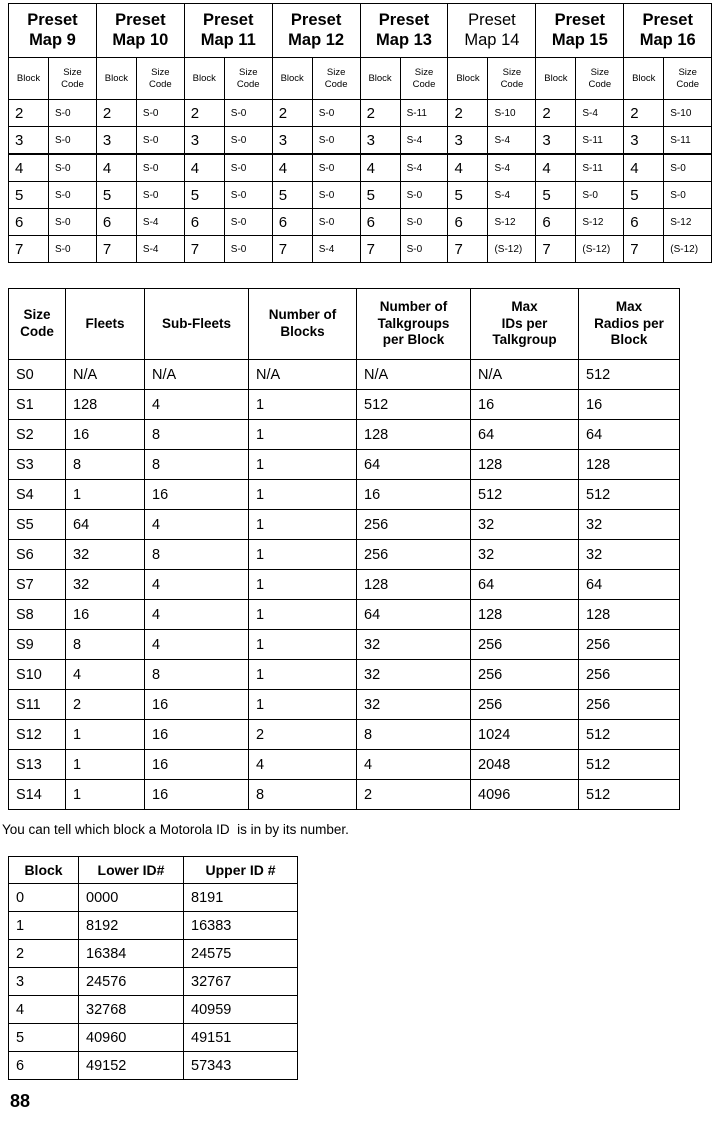 This screenshot has width=723, height=1123. Describe the element at coordinates (413, 734) in the screenshot. I see `size-code-cell-4: 8` at that location.